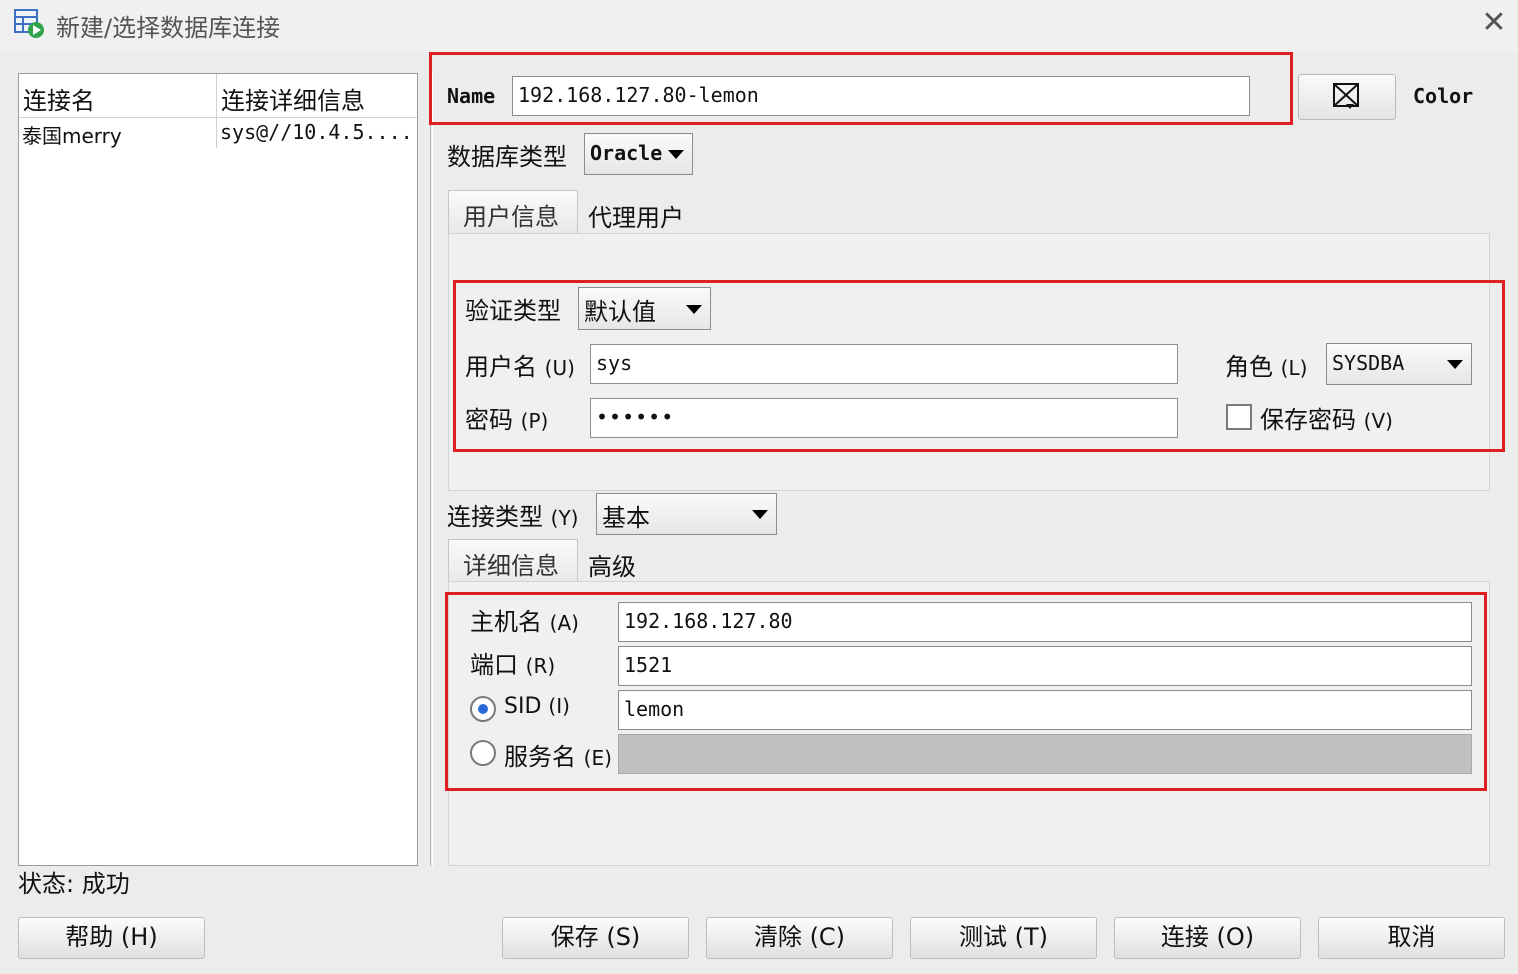  What do you see at coordinates (431, 469) in the screenshot?
I see `splitter` at bounding box center [431, 469].